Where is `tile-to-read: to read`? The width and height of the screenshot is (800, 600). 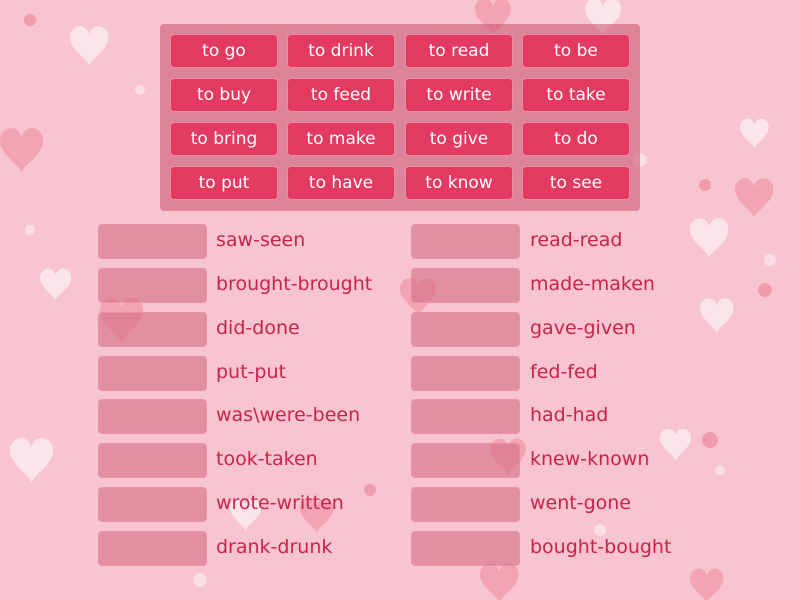
tile-to-read: to read is located at coordinates (459, 51).